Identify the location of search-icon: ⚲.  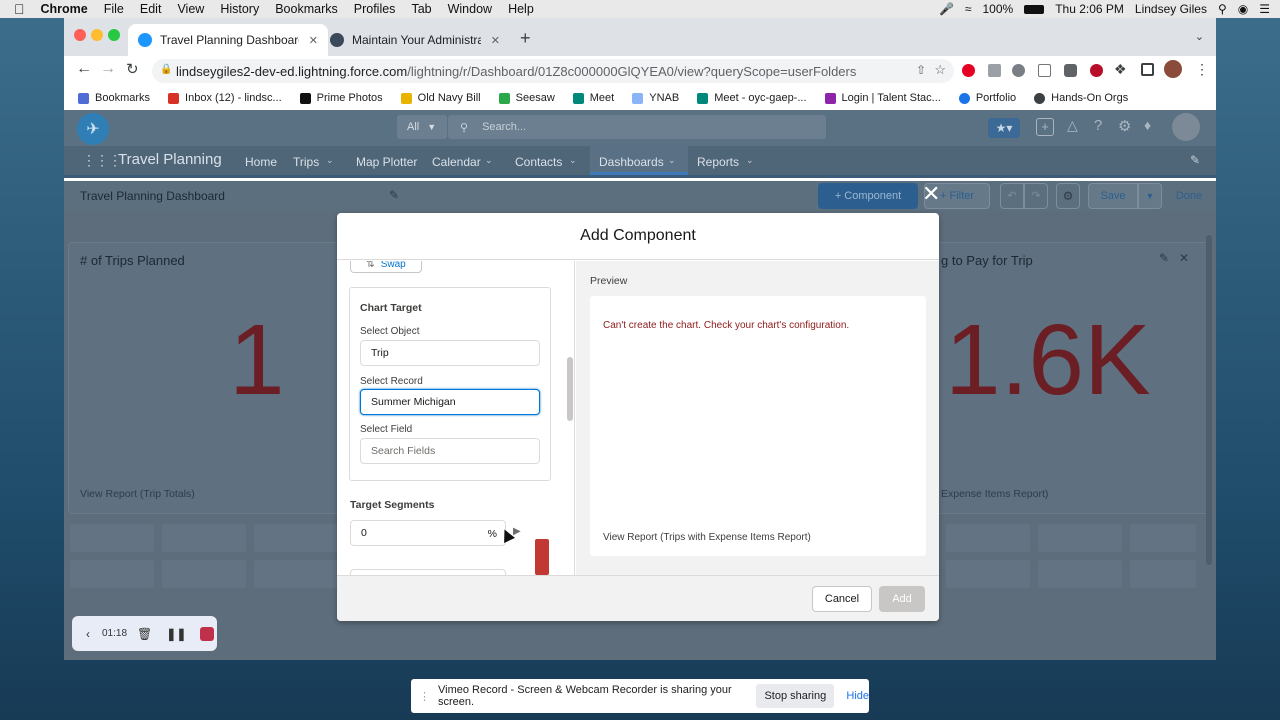
(1222, 9).